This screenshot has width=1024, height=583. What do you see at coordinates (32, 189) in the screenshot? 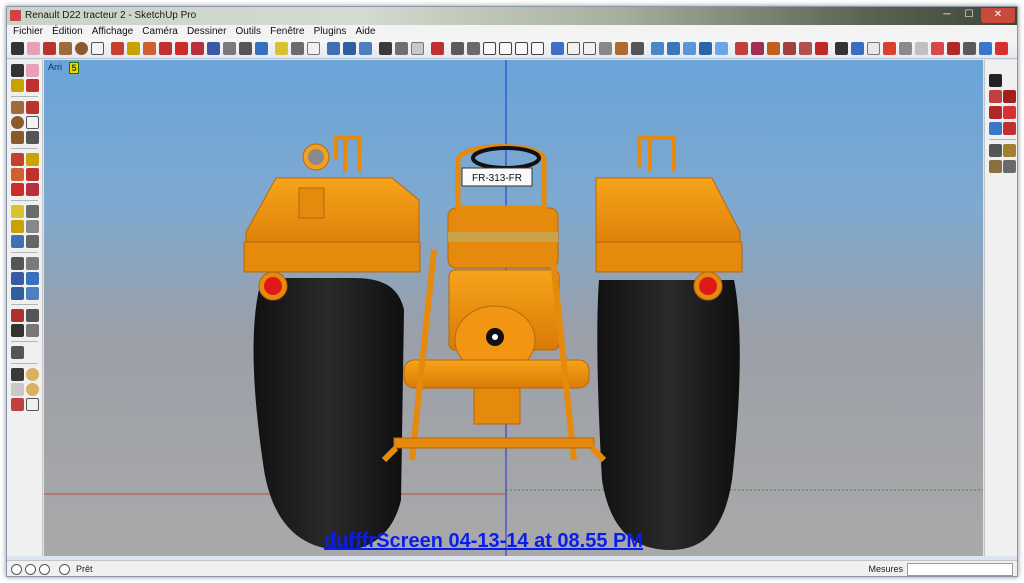
I see `offset-icon` at bounding box center [32, 189].